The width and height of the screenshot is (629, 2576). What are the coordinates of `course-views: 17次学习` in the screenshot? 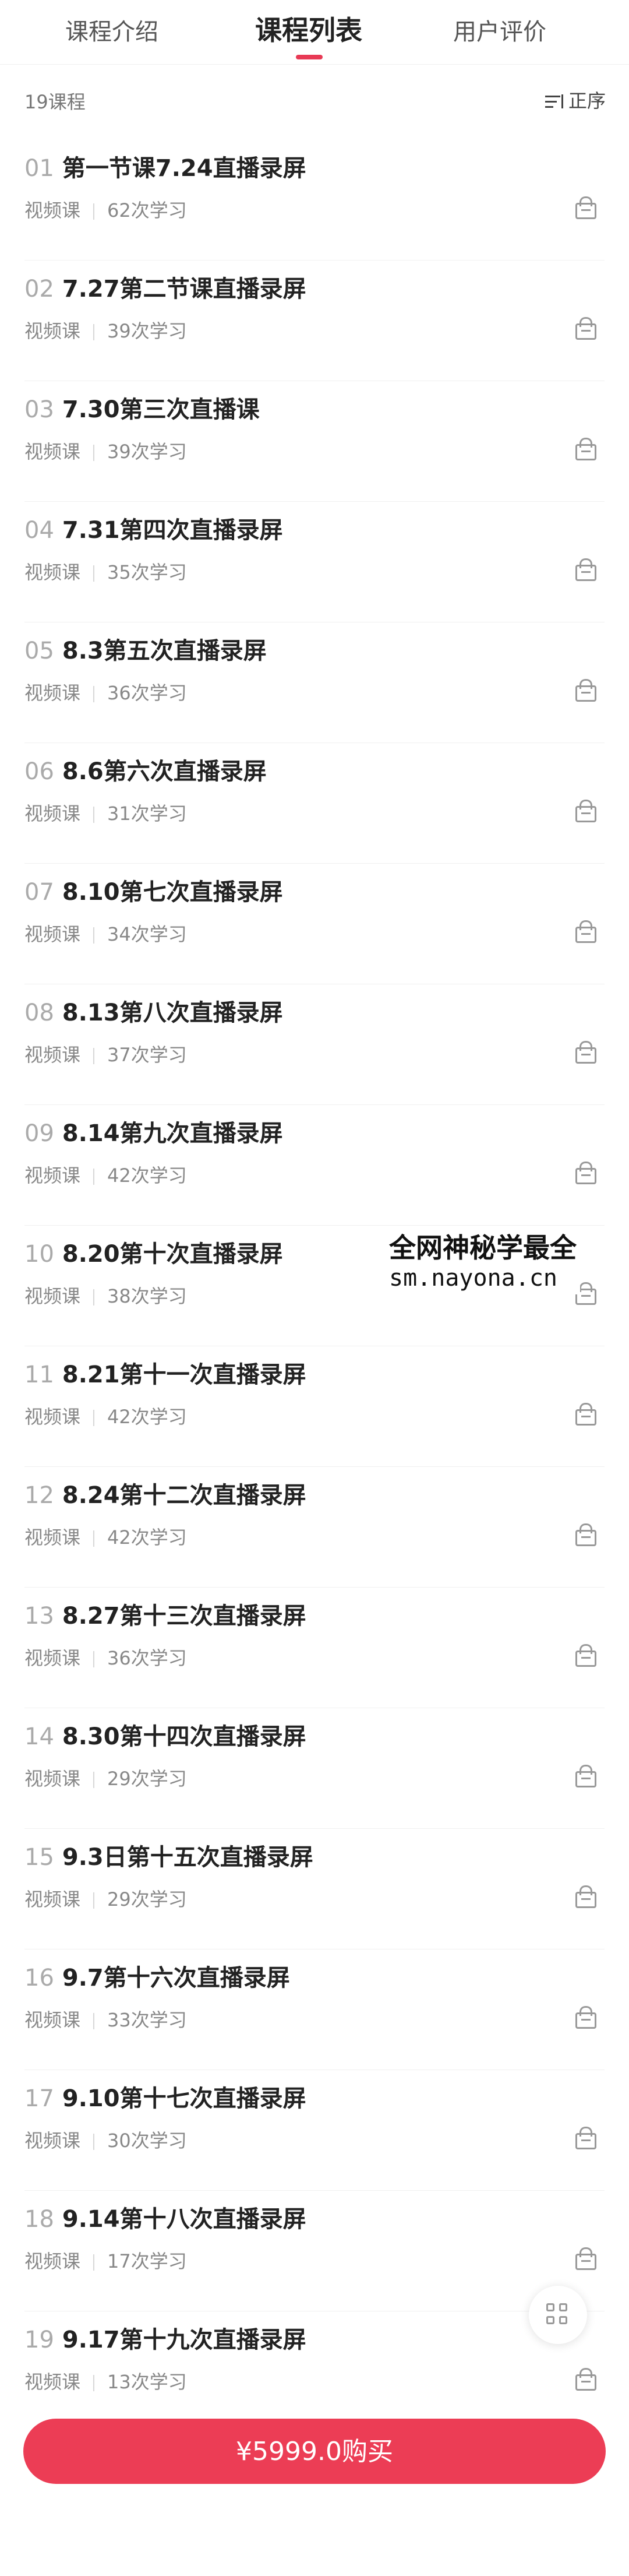 It's located at (147, 2261).